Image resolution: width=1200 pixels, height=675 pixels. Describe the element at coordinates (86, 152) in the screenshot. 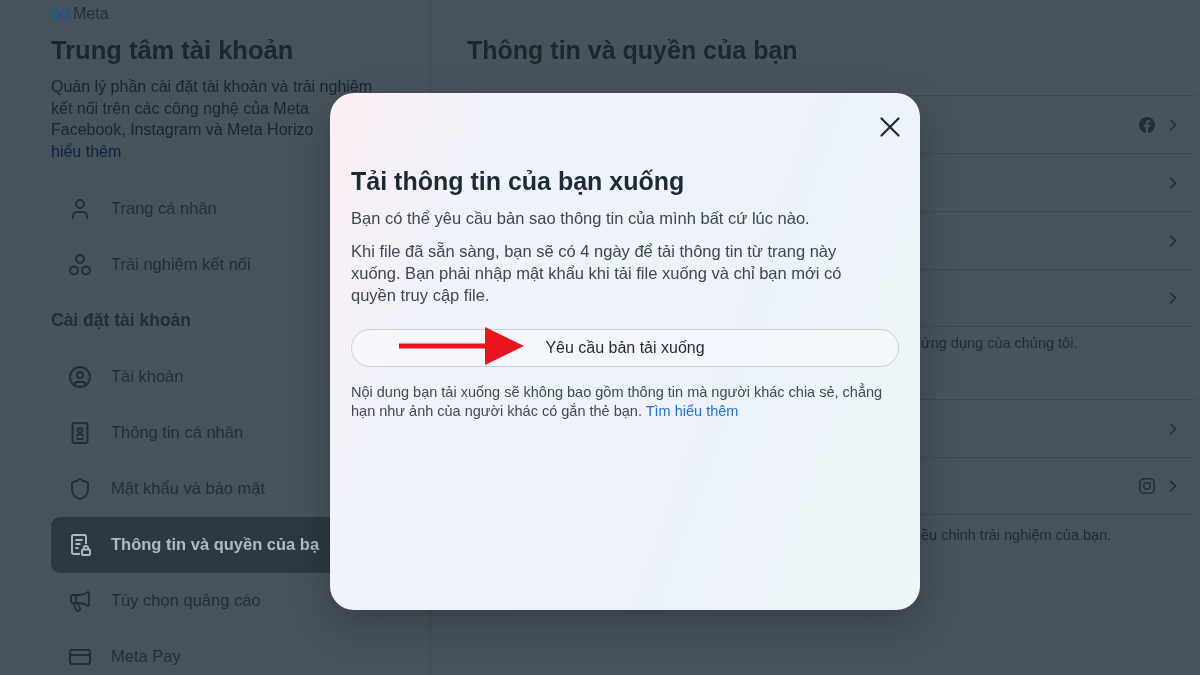

I see `learn-more-link: hiểu thêm` at that location.